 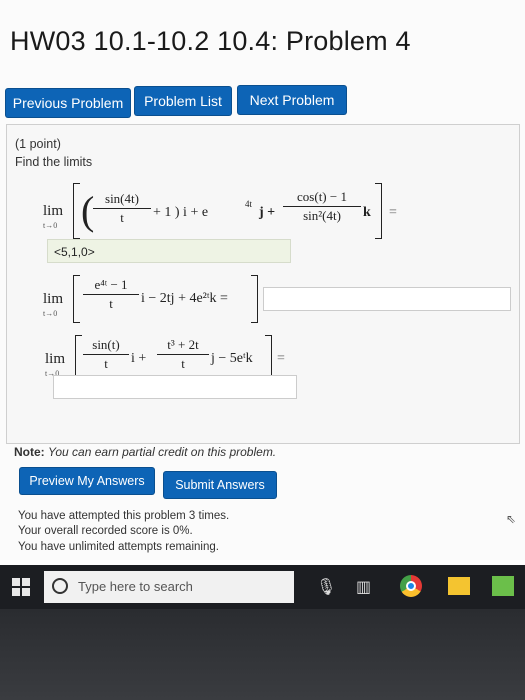 I want to click on part1-k-term: k, so click(x=367, y=212).